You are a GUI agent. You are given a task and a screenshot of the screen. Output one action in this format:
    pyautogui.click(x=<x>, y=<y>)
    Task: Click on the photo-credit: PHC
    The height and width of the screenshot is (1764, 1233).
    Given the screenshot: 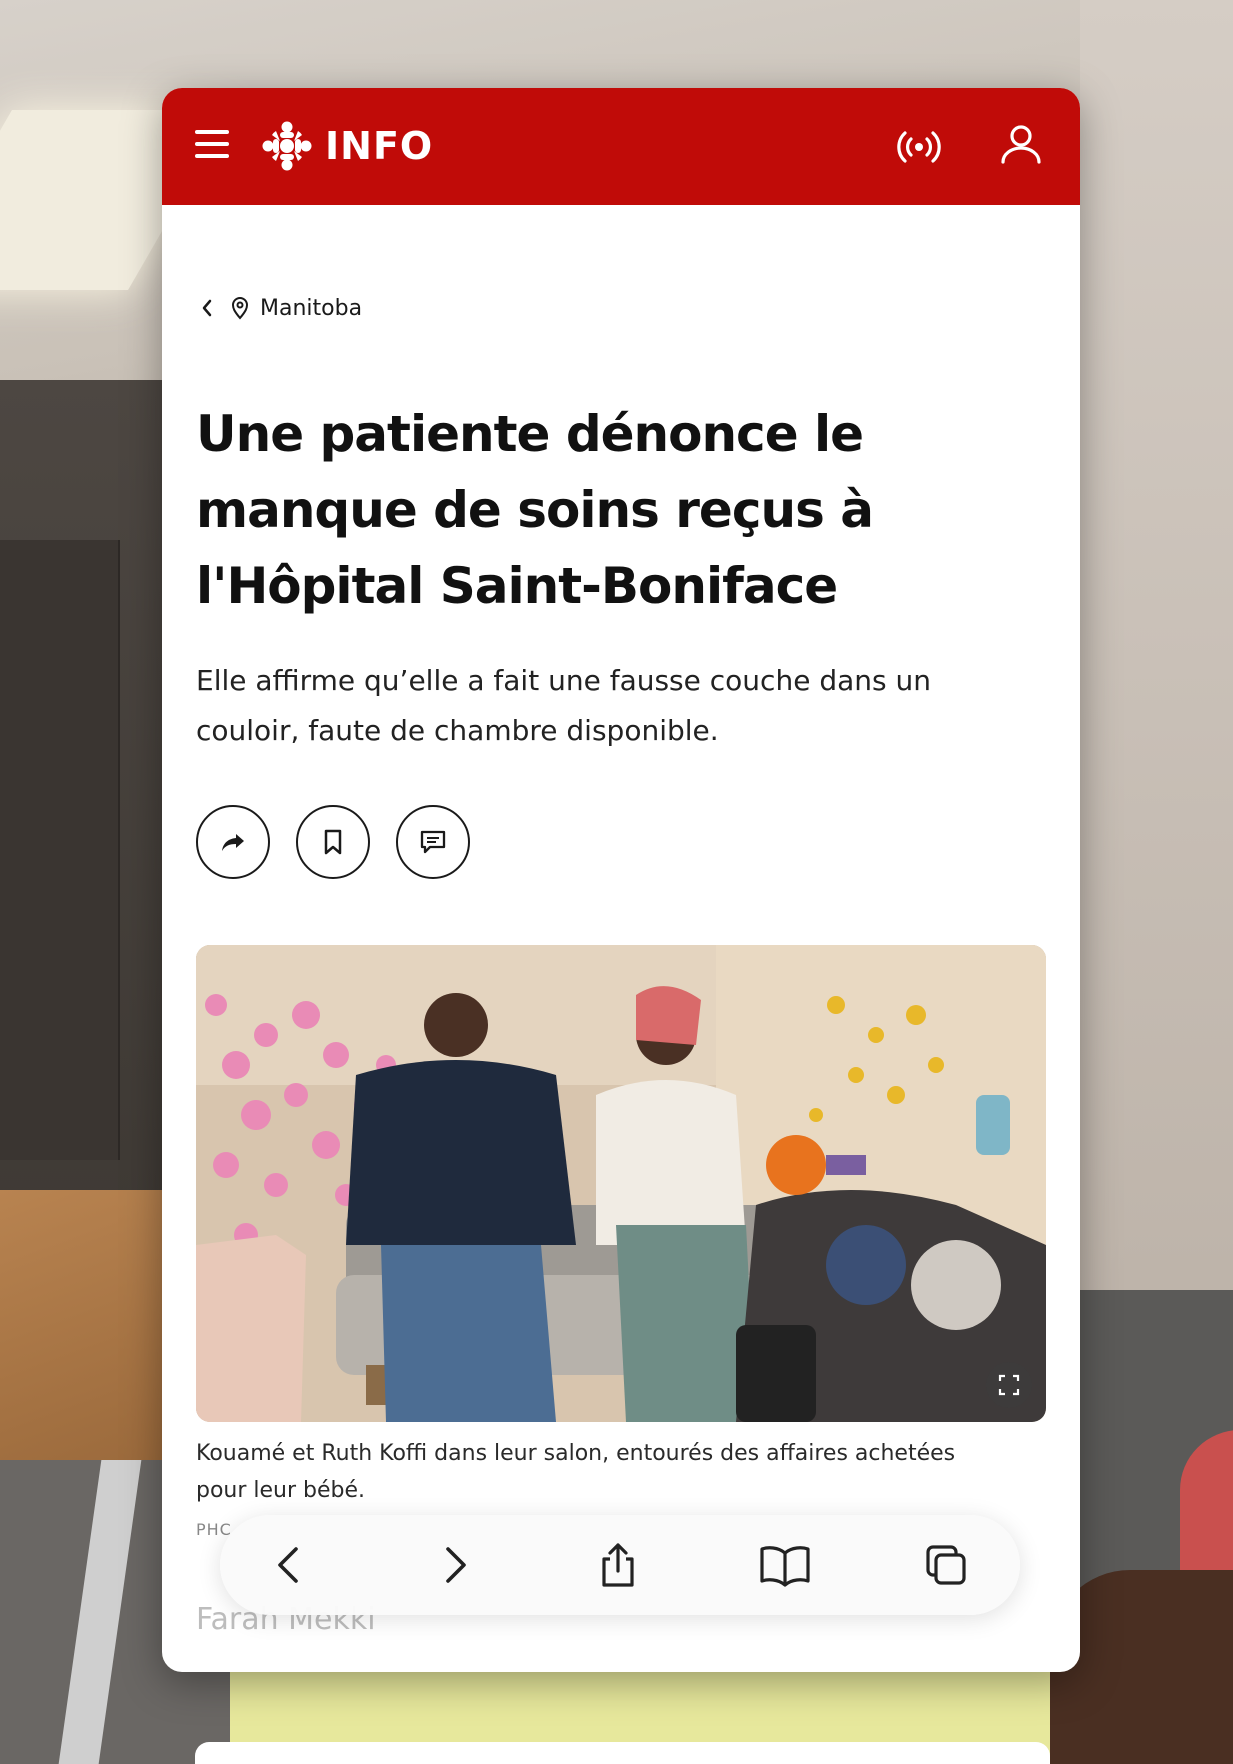 What is the action you would take?
    pyautogui.click(x=214, y=1529)
    